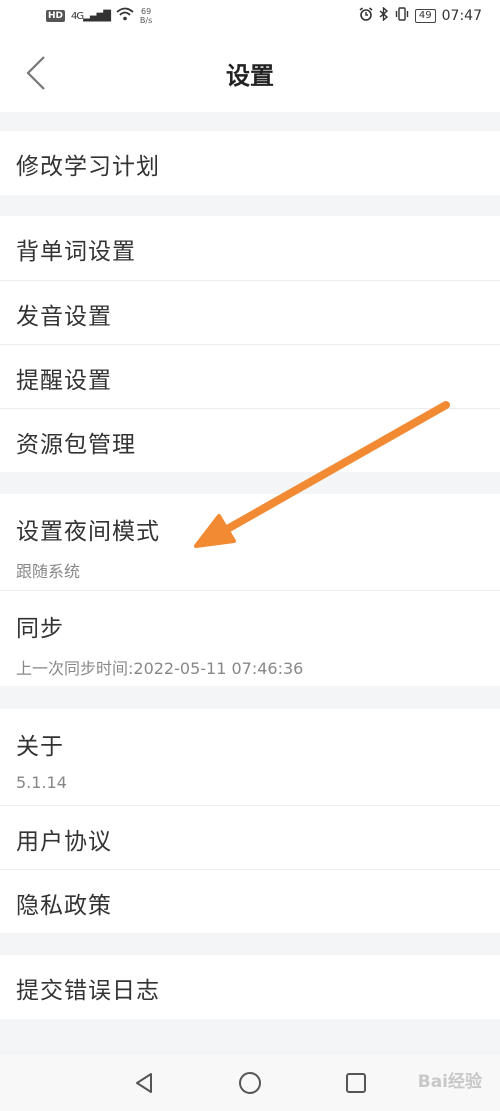 Image resolution: width=500 pixels, height=1111 pixels. I want to click on settings-item-label: 隐私政策, so click(64, 906).